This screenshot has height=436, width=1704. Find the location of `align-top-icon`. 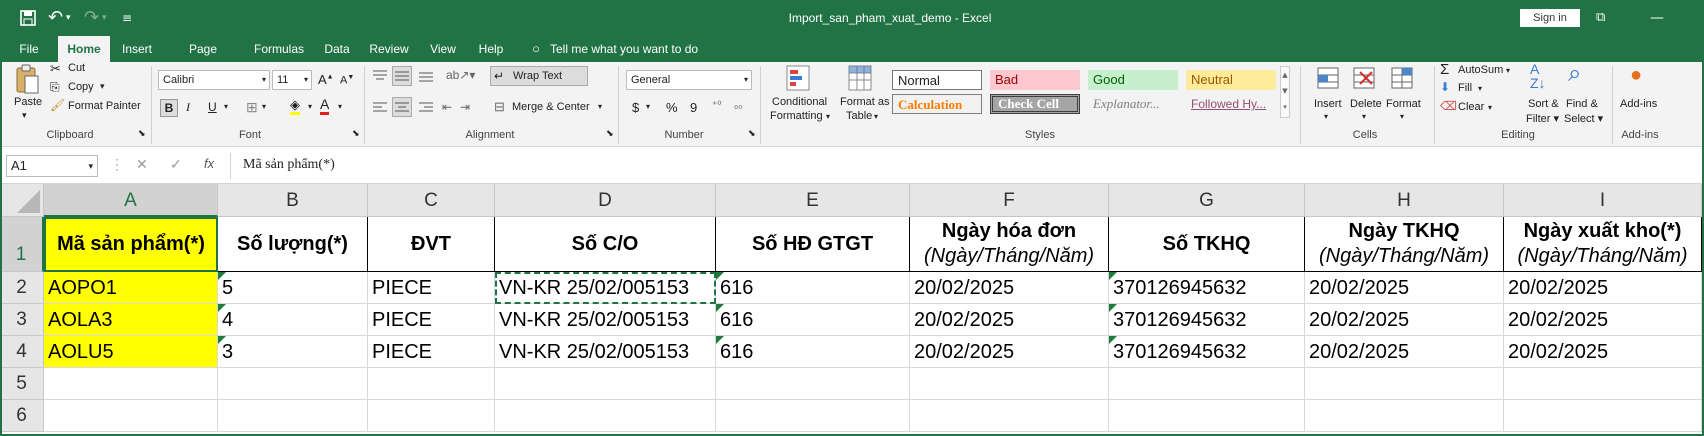

align-top-icon is located at coordinates (380, 76).